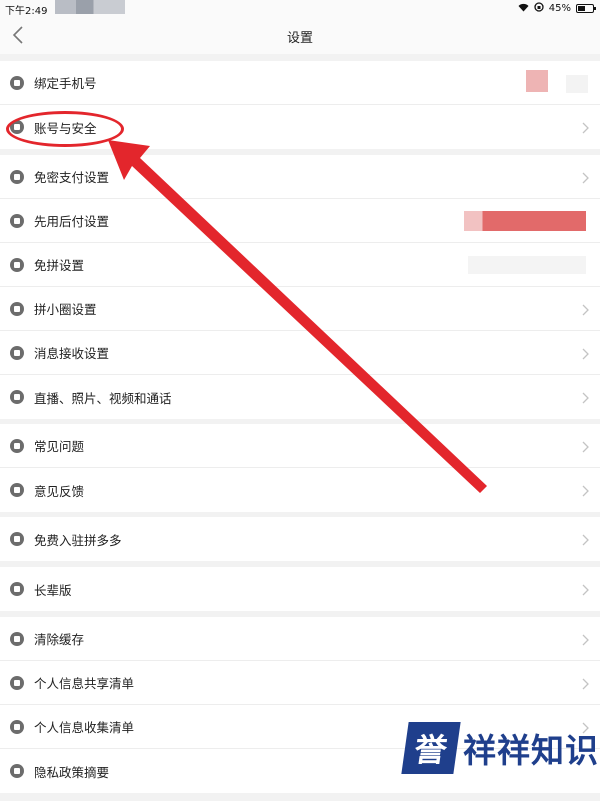 The width and height of the screenshot is (600, 801). What do you see at coordinates (300, 353) in the screenshot?
I see `row-message-settings: 消息接收设置` at bounding box center [300, 353].